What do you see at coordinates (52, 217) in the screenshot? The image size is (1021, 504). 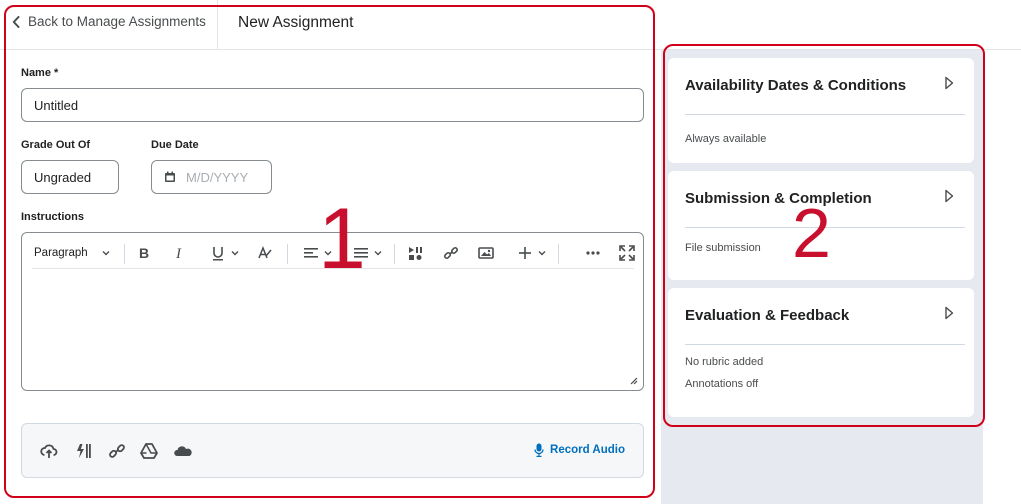 I see `instructions-label: Instructions` at bounding box center [52, 217].